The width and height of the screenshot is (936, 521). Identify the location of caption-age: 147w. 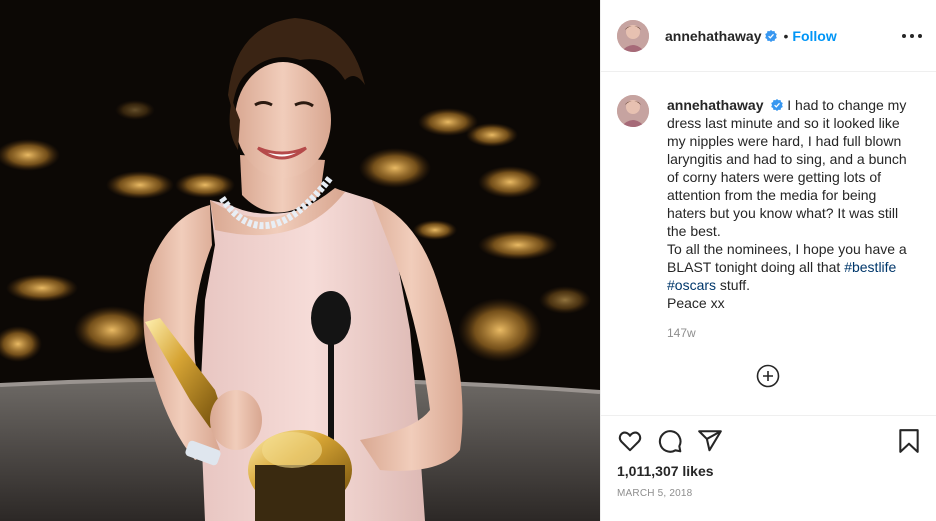
(681, 333).